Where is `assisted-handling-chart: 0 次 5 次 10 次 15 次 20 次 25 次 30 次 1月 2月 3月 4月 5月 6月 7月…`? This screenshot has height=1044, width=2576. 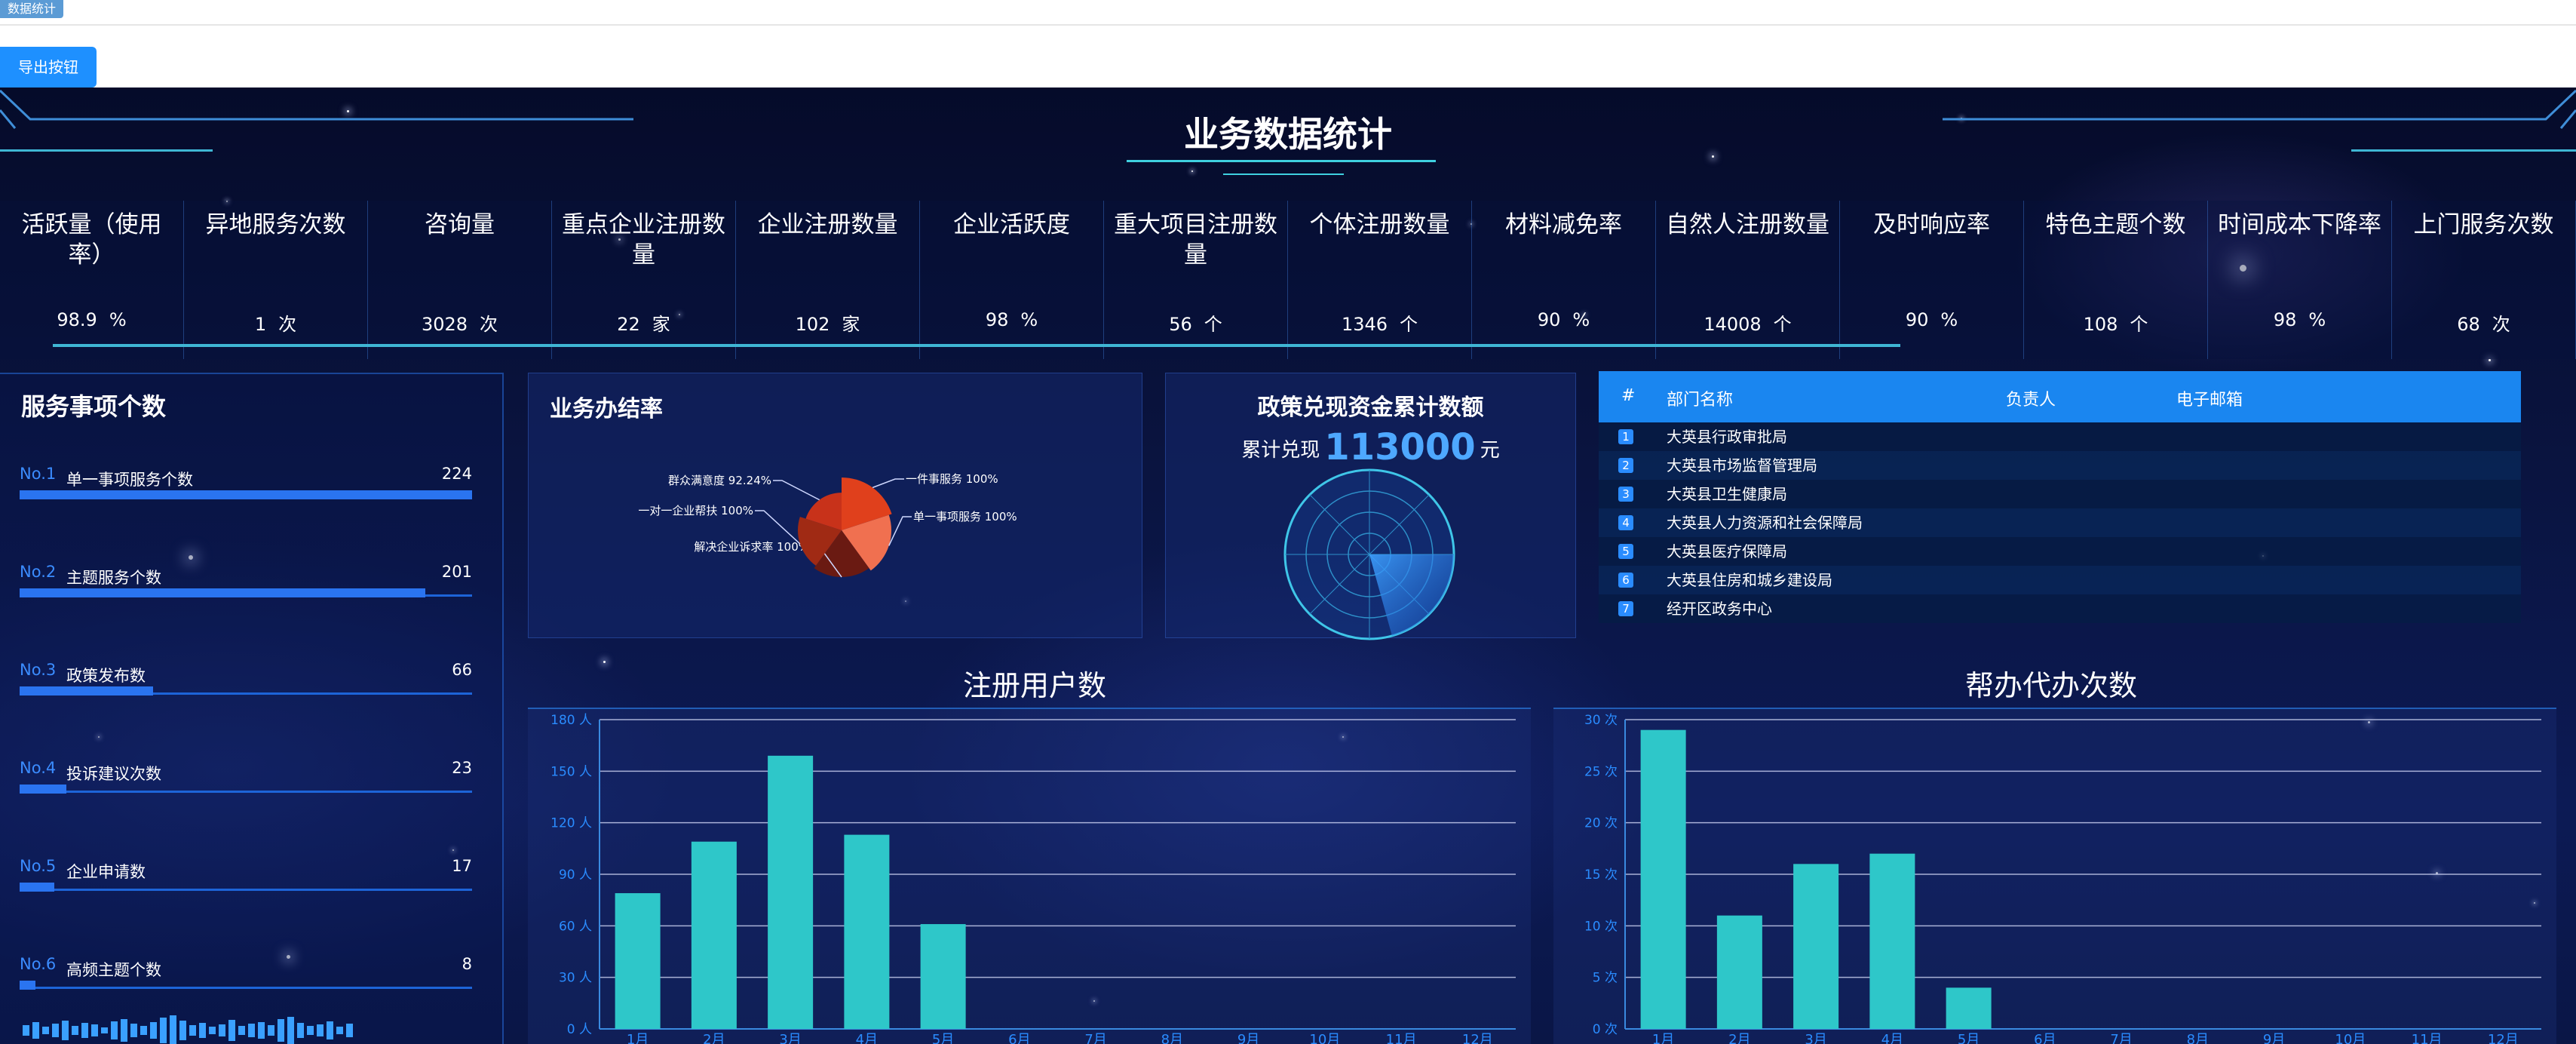
assisted-handling-chart: 0 次 5 次 10 次 15 次 20 次 25 次 30 次 1月 2月 3月 4月 5月 6月 7月… is located at coordinates (2054, 876).